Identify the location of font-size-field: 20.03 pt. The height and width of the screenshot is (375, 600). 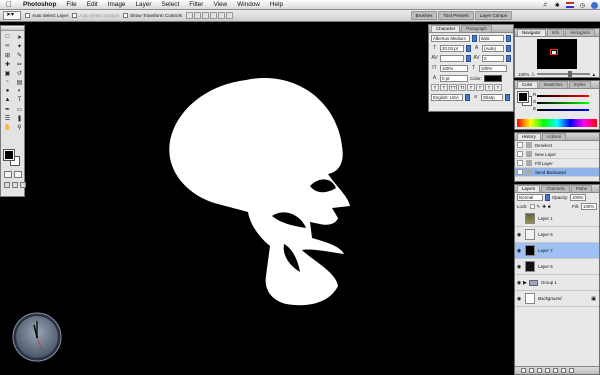
(452, 48).